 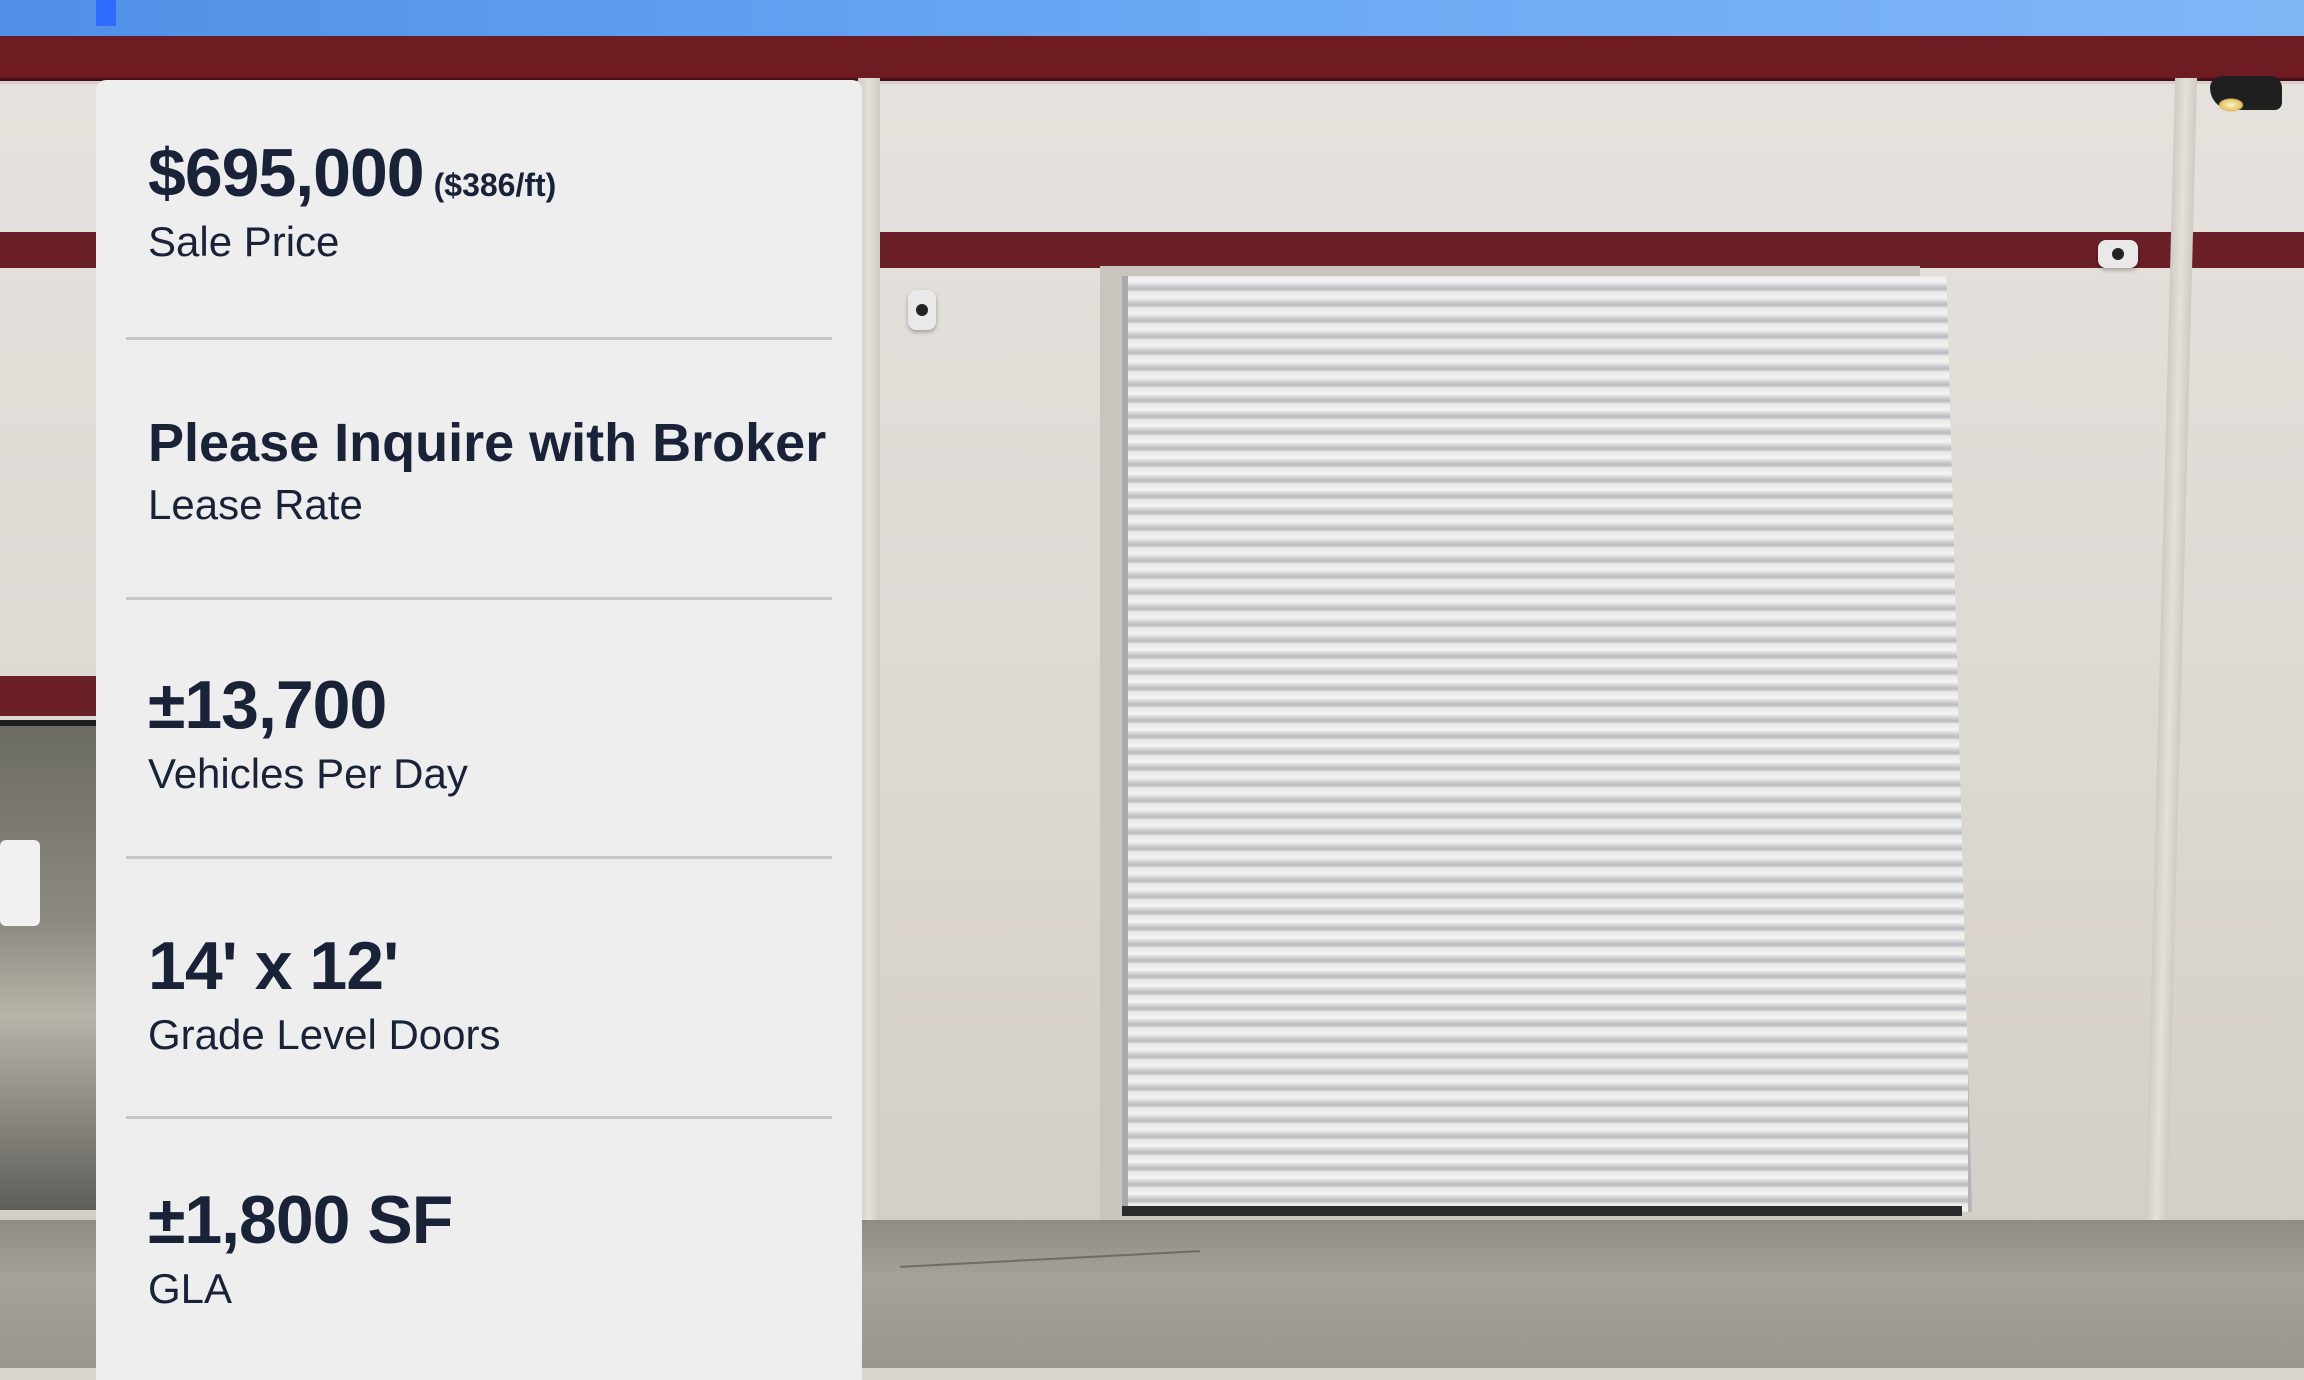 What do you see at coordinates (20, 883) in the screenshot?
I see `parked-vehicle` at bounding box center [20, 883].